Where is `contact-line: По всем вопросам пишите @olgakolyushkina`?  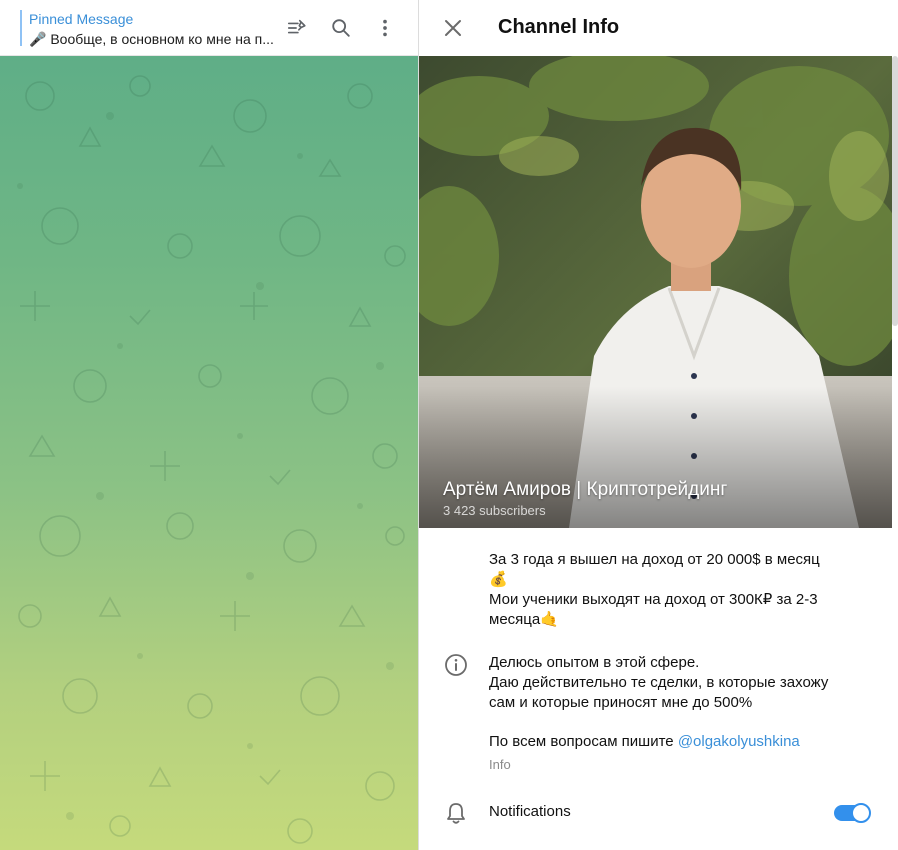
contact-line: По всем вопросам пишите @olgakolyushkina is located at coordinates (644, 741).